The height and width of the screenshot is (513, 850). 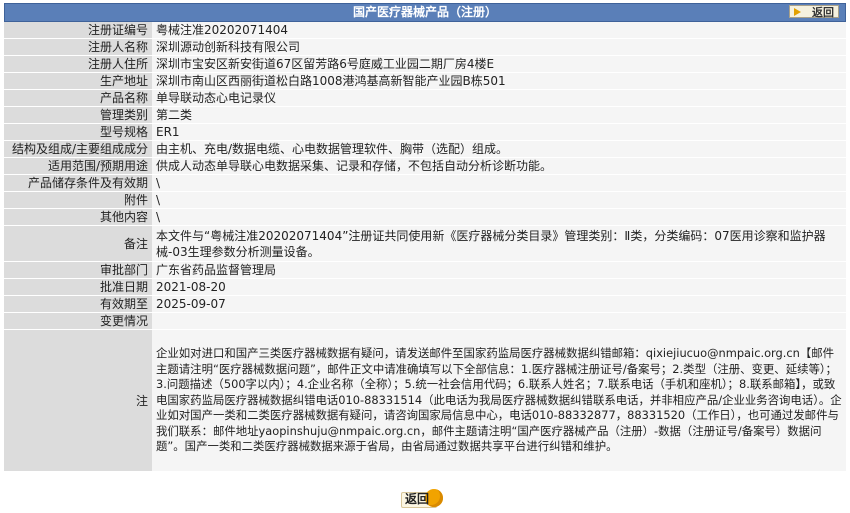 What do you see at coordinates (499, 132) in the screenshot?
I see `field-value: ER1` at bounding box center [499, 132].